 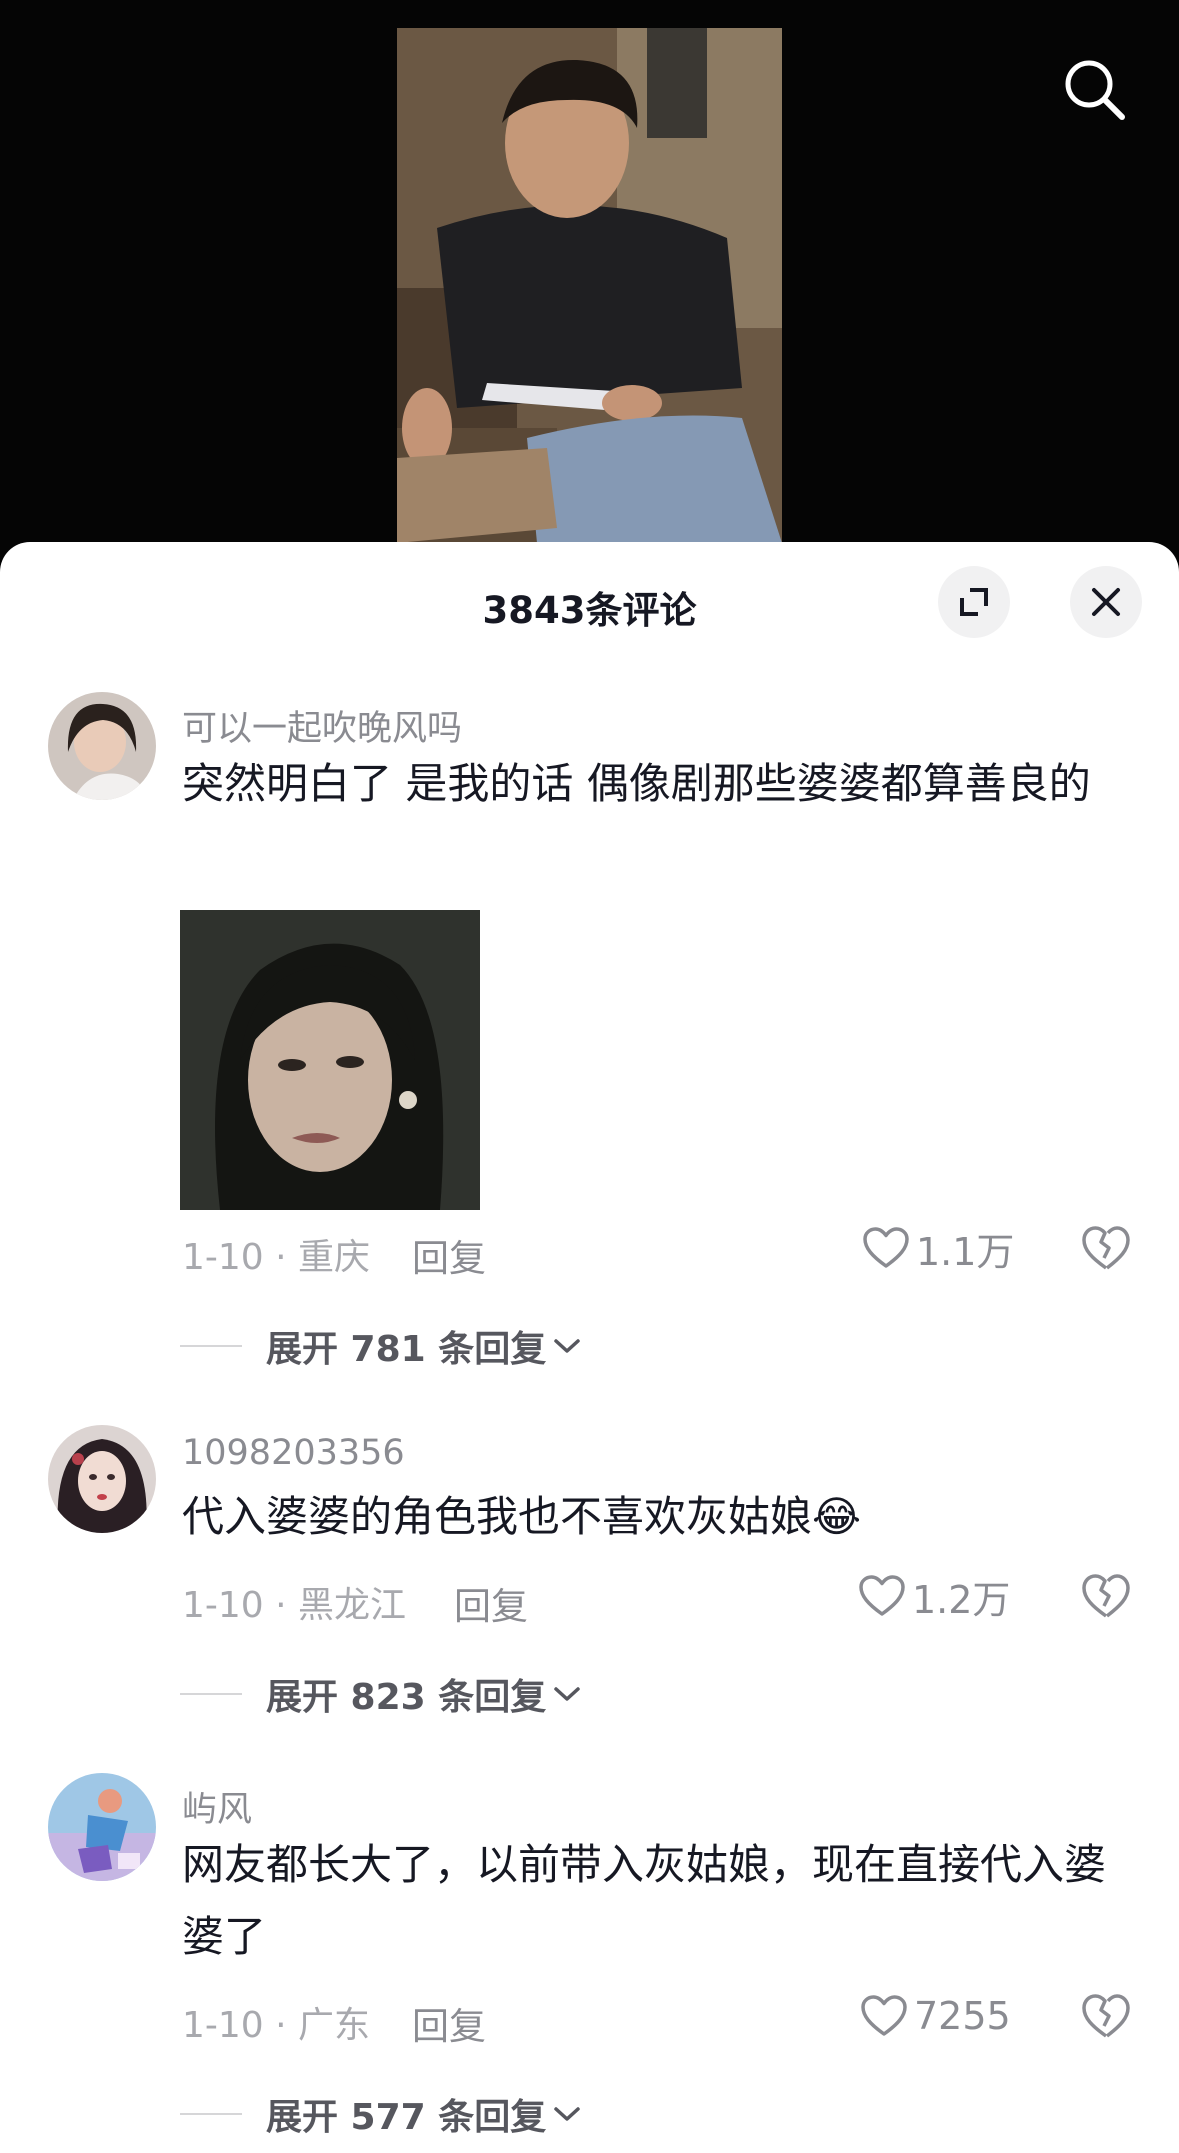 I want to click on comment-text-body: 代入婆婆的角色我也不喜欢灰姑娘, so click(x=497, y=1516).